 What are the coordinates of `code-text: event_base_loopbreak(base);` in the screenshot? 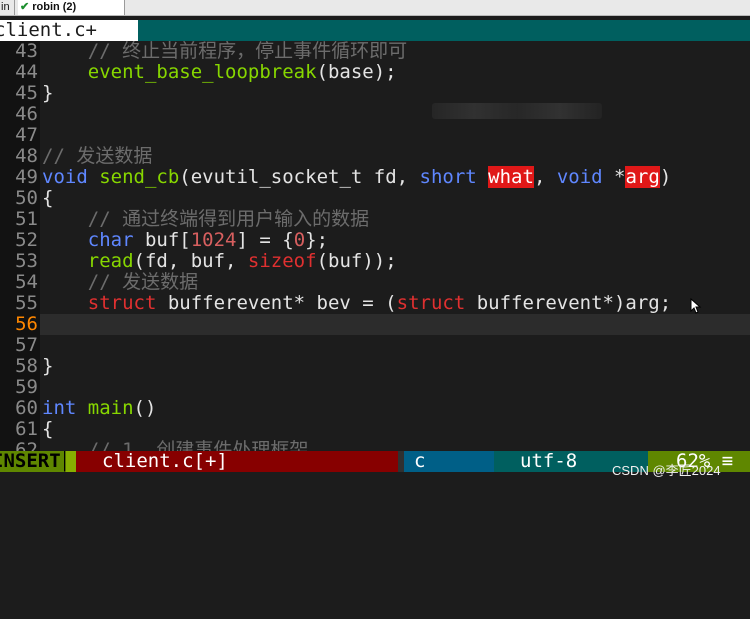 It's located at (242, 72).